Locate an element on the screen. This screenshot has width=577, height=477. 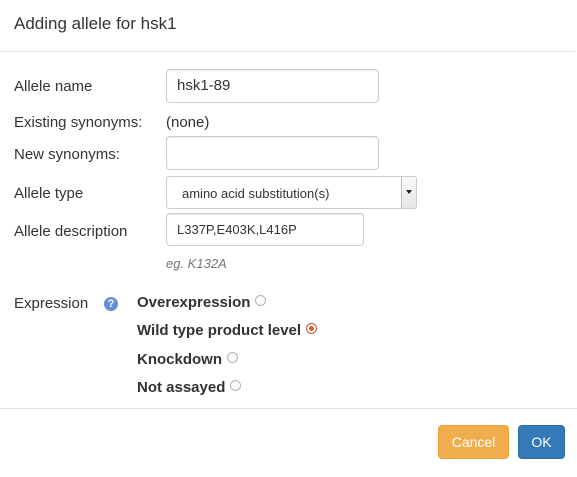
allele-type-select: amino acid substitution(s) is located at coordinates (291, 192).